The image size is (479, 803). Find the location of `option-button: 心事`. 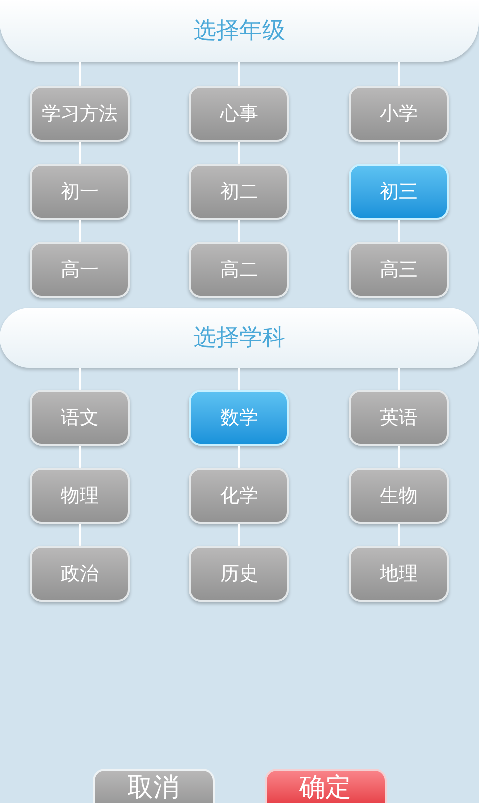

option-button: 心事 is located at coordinates (239, 114).